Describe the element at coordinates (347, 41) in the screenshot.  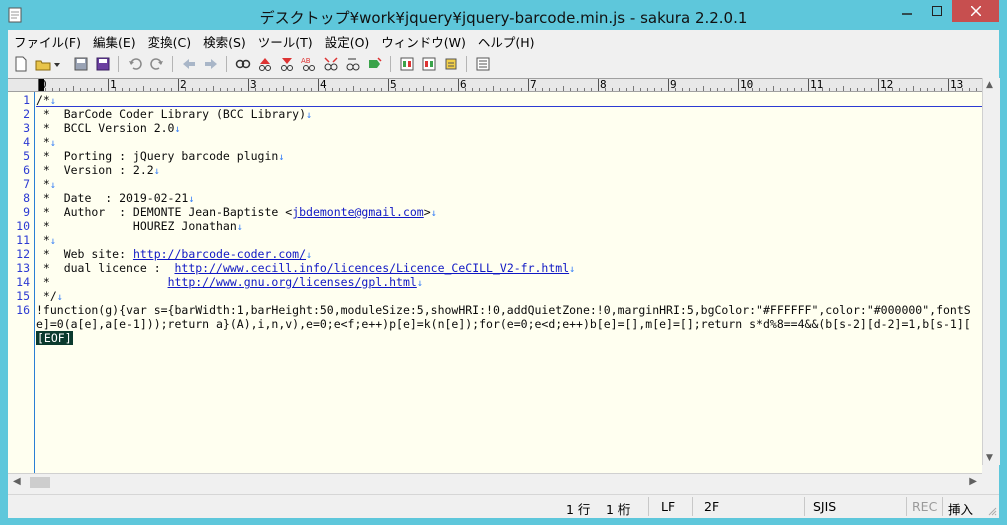
I see `menu-settings: 設定(O)` at that location.